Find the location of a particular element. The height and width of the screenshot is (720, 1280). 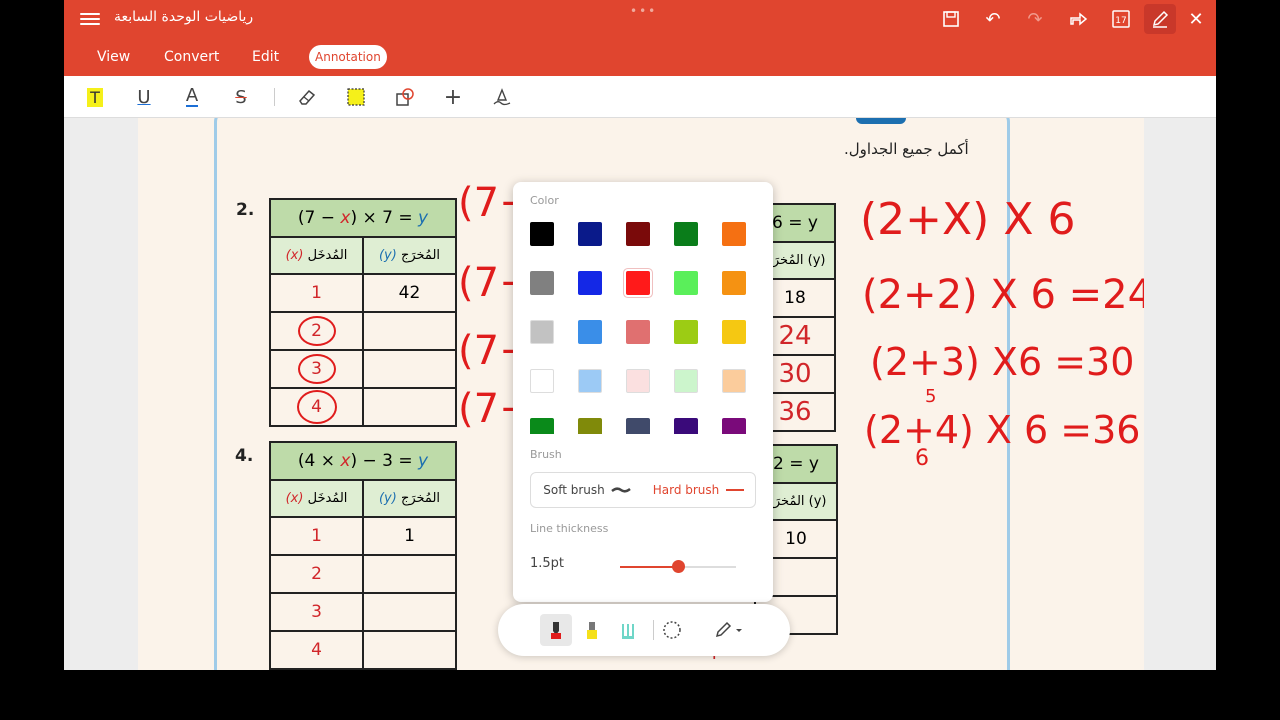

redo-icon: ↷ is located at coordinates (1035, 19).